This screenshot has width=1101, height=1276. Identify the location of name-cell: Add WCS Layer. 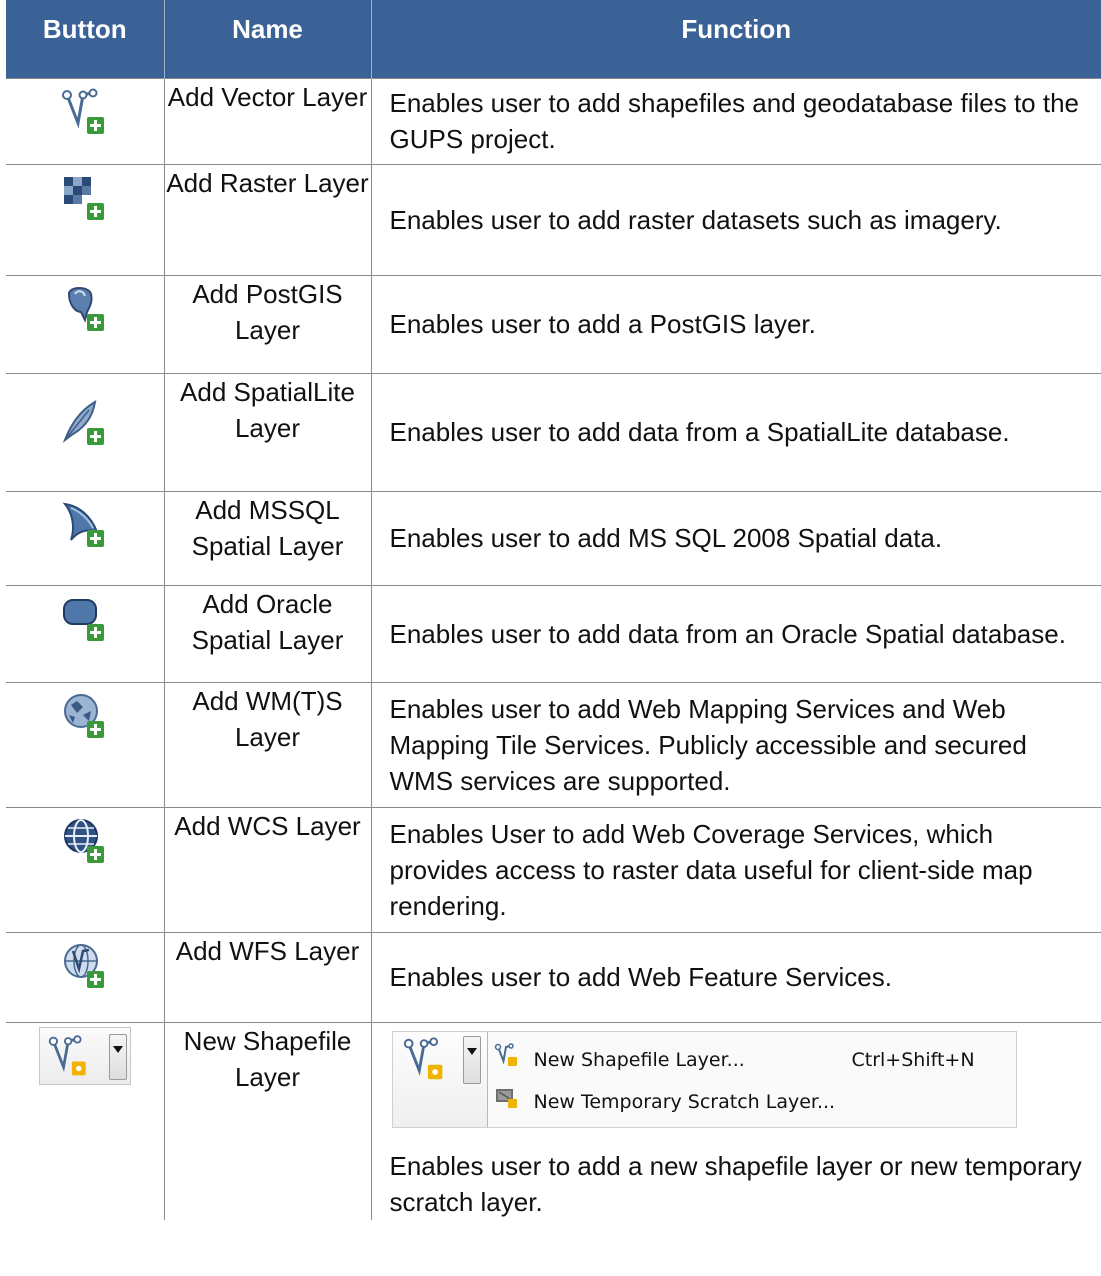
(268, 869).